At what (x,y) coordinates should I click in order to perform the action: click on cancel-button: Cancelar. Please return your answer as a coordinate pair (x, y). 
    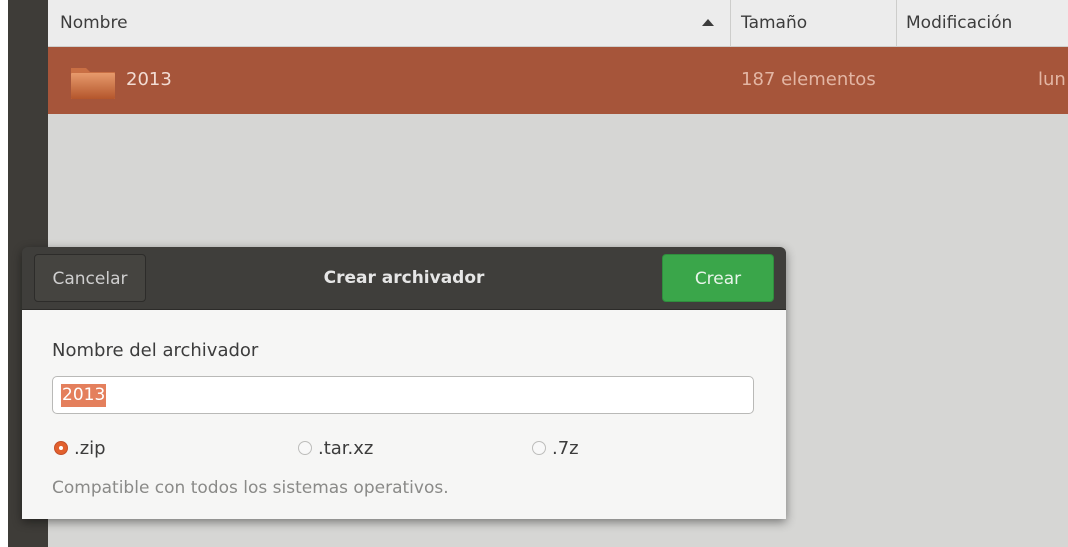
    Looking at the image, I should click on (90, 278).